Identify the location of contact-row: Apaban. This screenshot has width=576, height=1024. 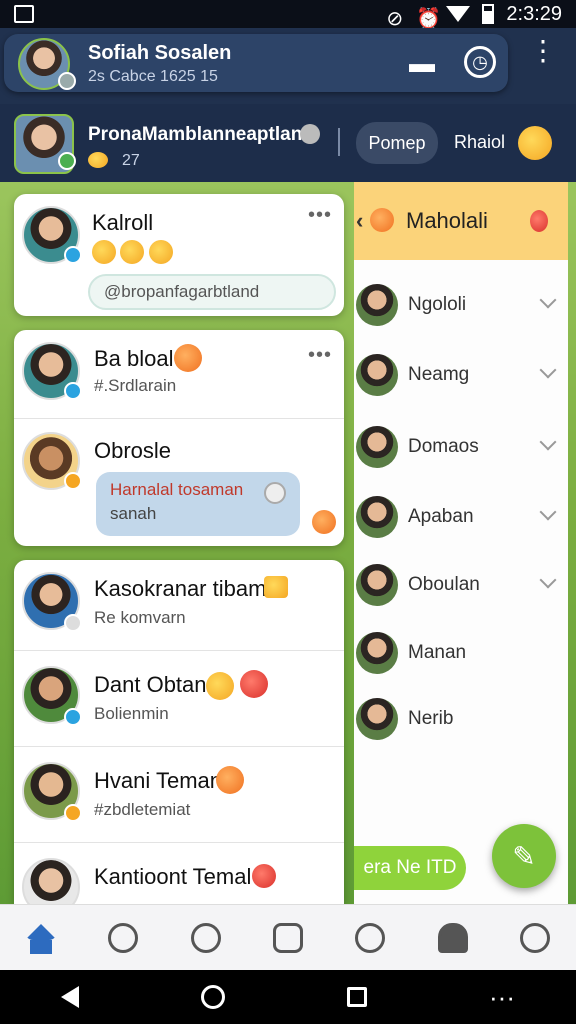
(461, 518).